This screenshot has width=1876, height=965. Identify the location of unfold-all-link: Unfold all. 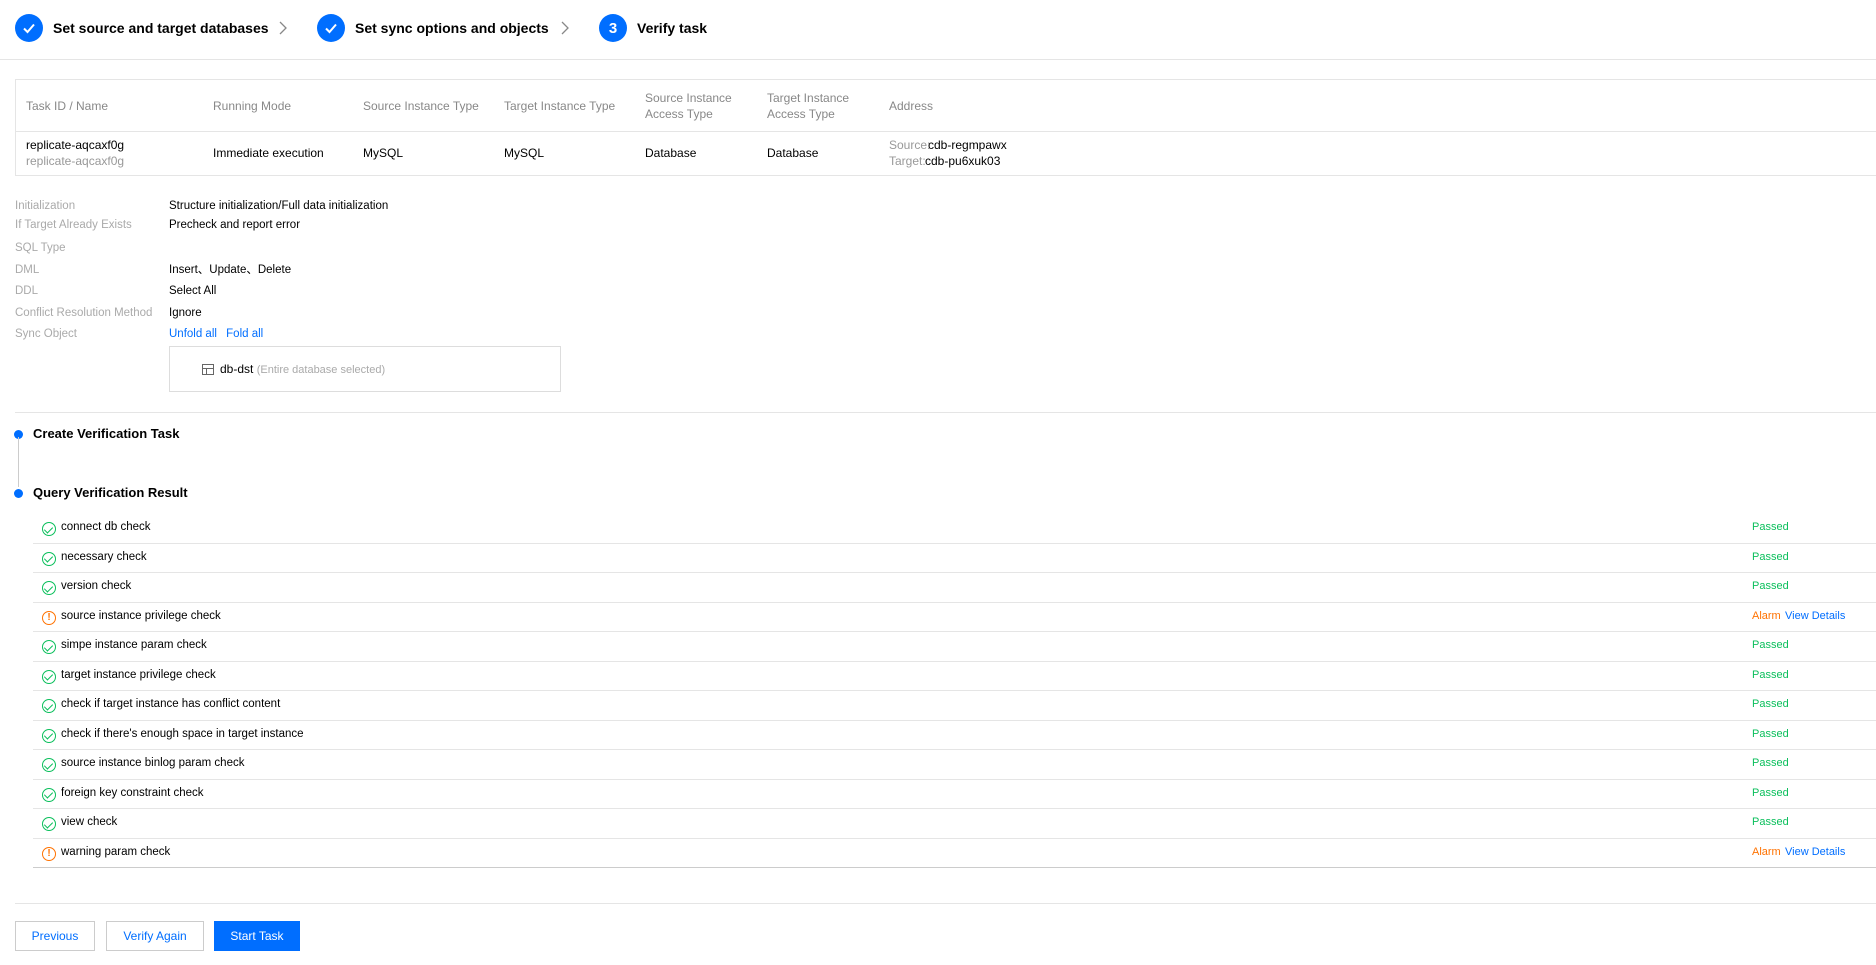
(193, 334).